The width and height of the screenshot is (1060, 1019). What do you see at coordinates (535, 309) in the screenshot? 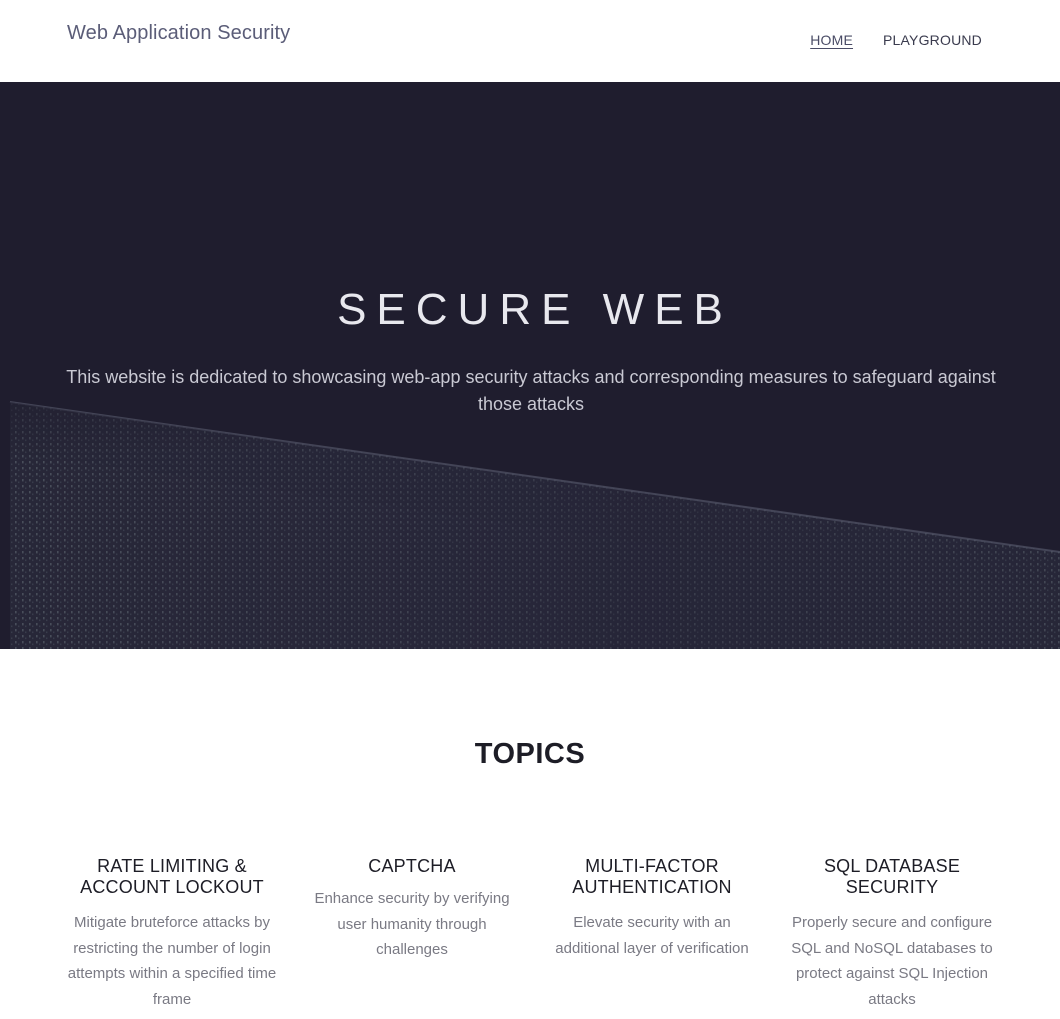
I see `hero-title: SECURE WEB` at bounding box center [535, 309].